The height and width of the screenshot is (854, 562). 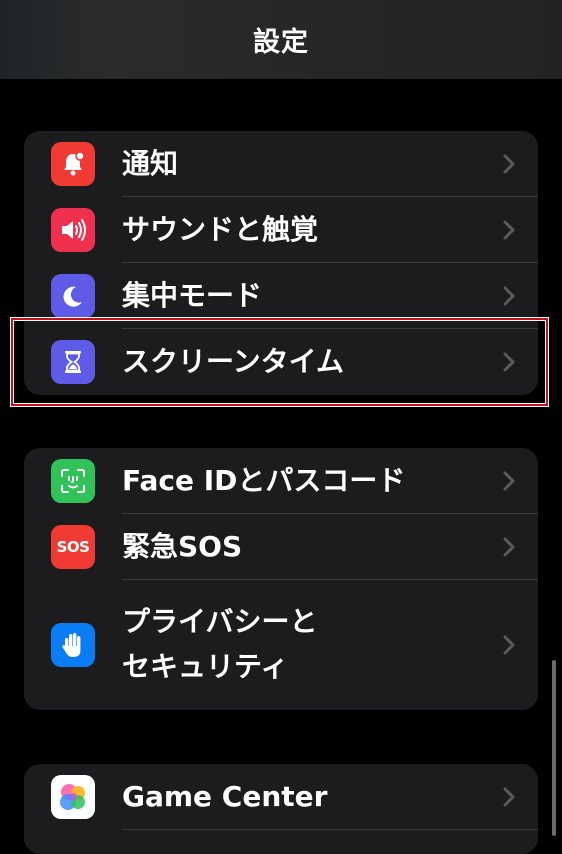 What do you see at coordinates (73, 797) in the screenshot?
I see `game-center-icon` at bounding box center [73, 797].